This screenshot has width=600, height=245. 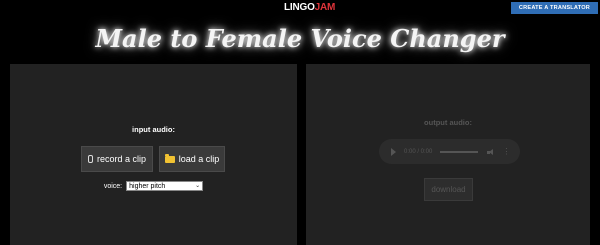 I want to click on voice-row: voice: higher pitch ⌄, so click(x=153, y=186).